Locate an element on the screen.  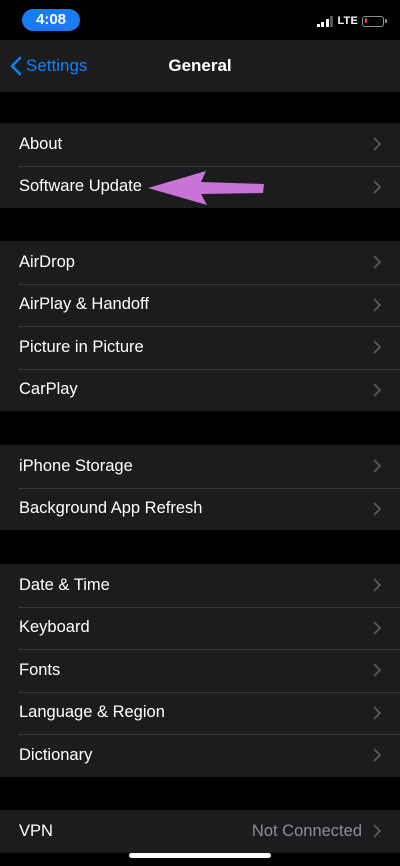
row-label: CarPlay is located at coordinates (48, 389).